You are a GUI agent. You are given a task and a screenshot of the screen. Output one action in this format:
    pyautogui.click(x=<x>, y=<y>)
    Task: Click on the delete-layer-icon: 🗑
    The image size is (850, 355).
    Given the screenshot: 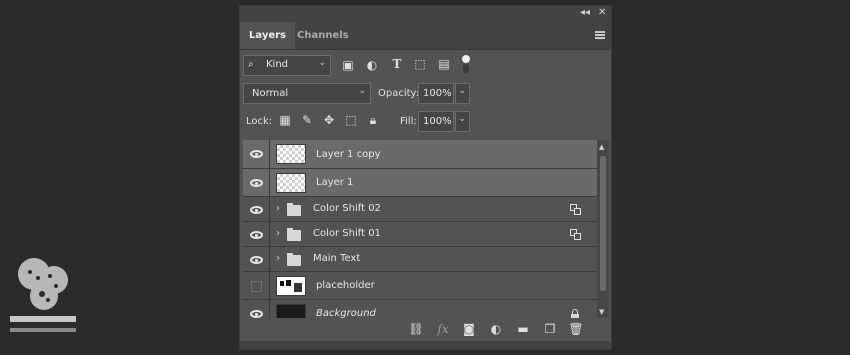 What is the action you would take?
    pyautogui.click(x=576, y=329)
    